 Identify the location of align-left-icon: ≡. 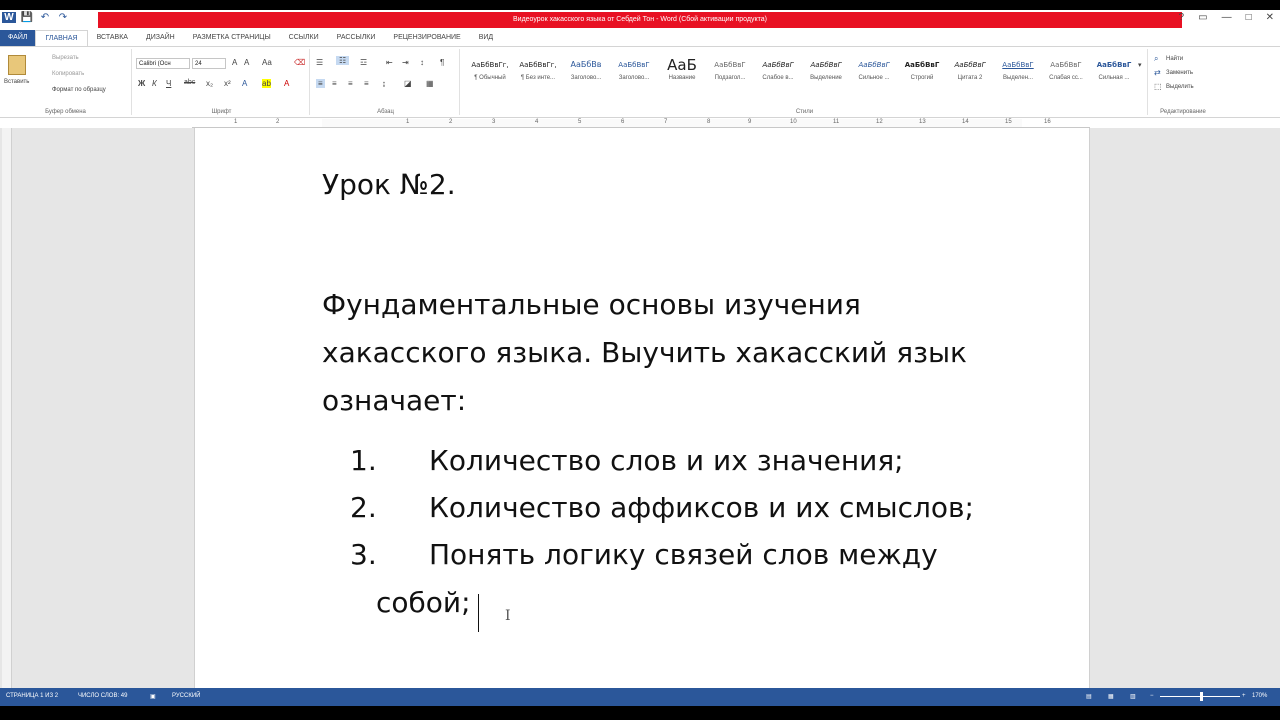
(320, 83).